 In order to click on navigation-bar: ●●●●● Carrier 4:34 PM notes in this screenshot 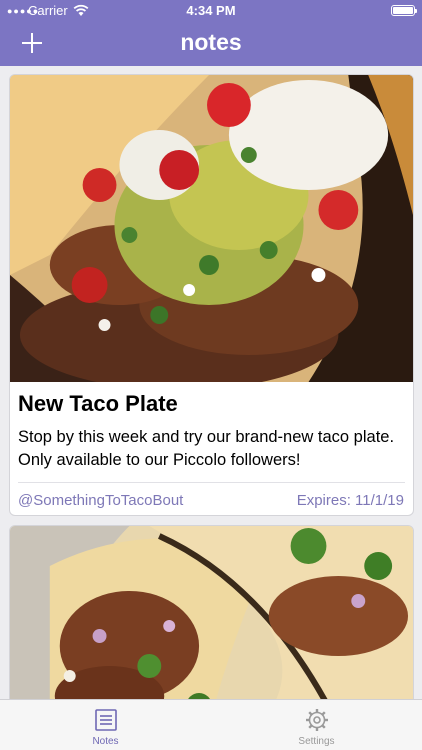, I will do `click(211, 33)`.